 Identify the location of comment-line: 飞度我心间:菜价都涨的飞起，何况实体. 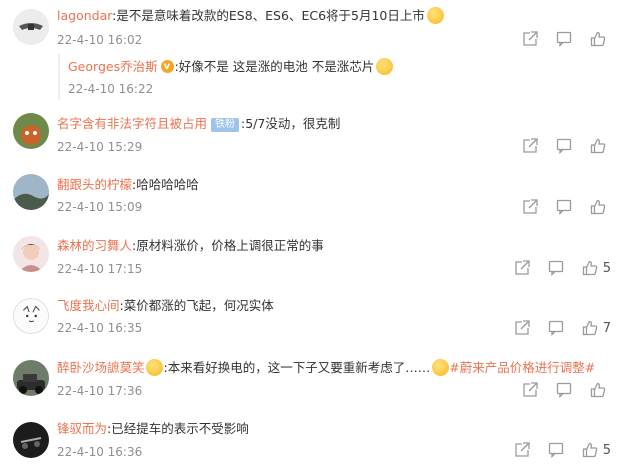
(165, 306).